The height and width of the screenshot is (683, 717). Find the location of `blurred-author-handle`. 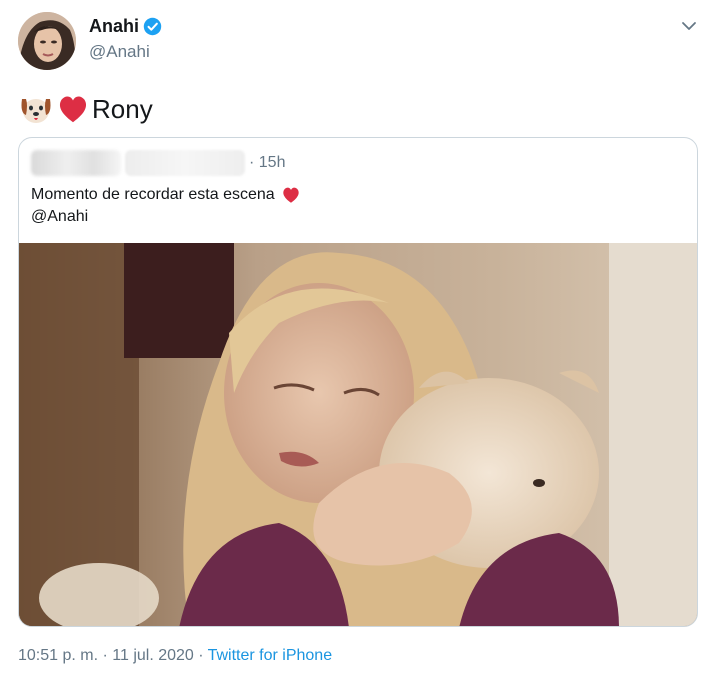

blurred-author-handle is located at coordinates (185, 163).